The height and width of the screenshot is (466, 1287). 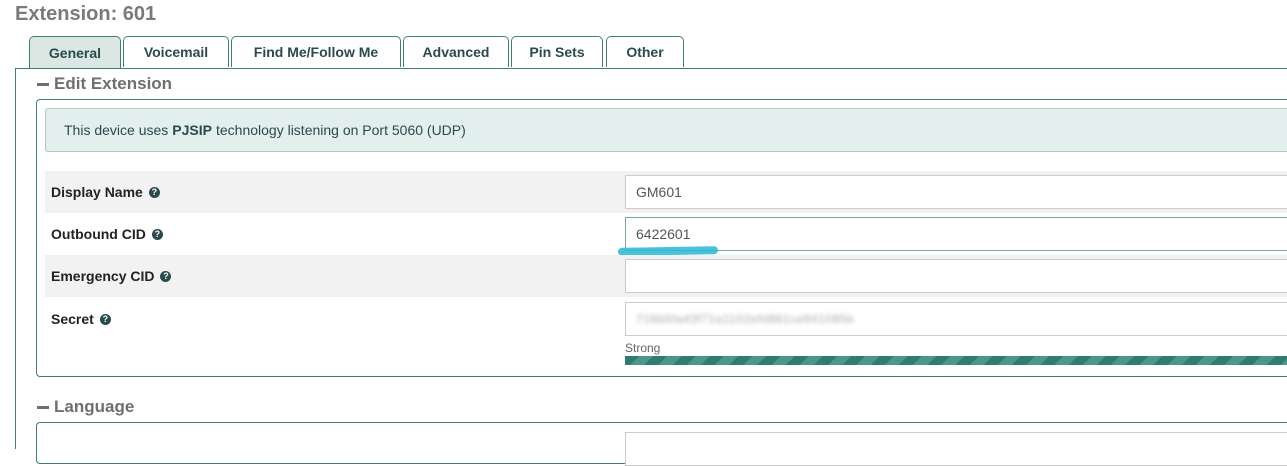 I want to click on secret-value: 716b5fa43f71a1102efd861ce841085b, so click(x=745, y=319).